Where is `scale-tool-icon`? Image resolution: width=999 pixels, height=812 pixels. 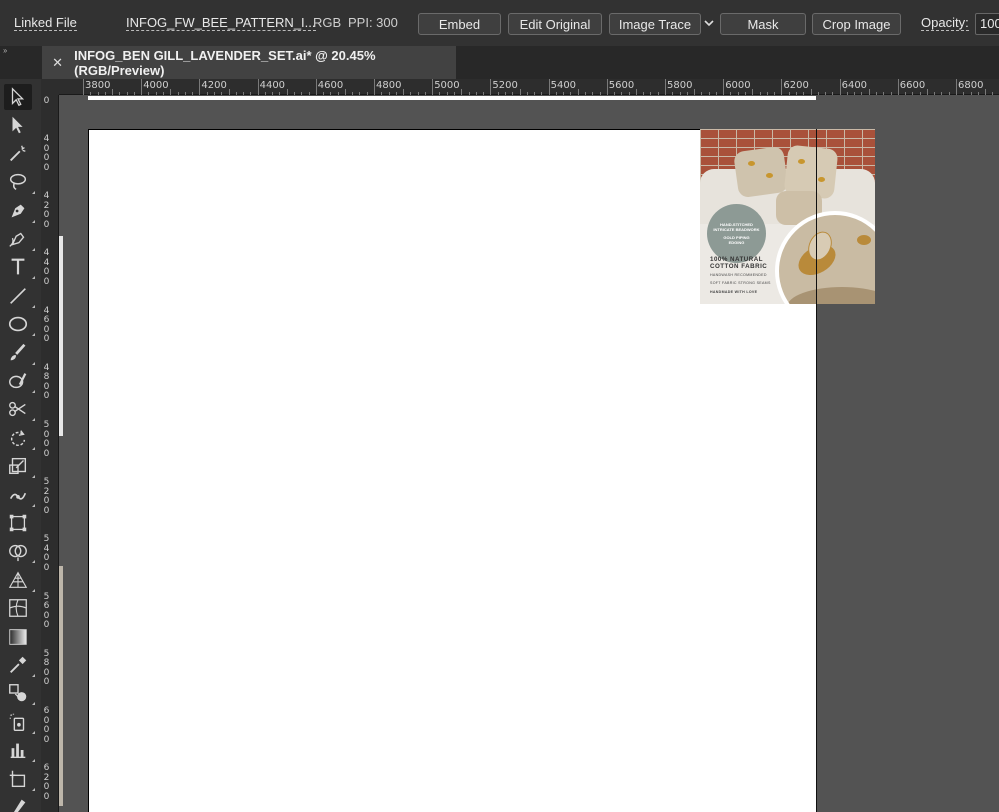
scale-tool-icon is located at coordinates (19, 466).